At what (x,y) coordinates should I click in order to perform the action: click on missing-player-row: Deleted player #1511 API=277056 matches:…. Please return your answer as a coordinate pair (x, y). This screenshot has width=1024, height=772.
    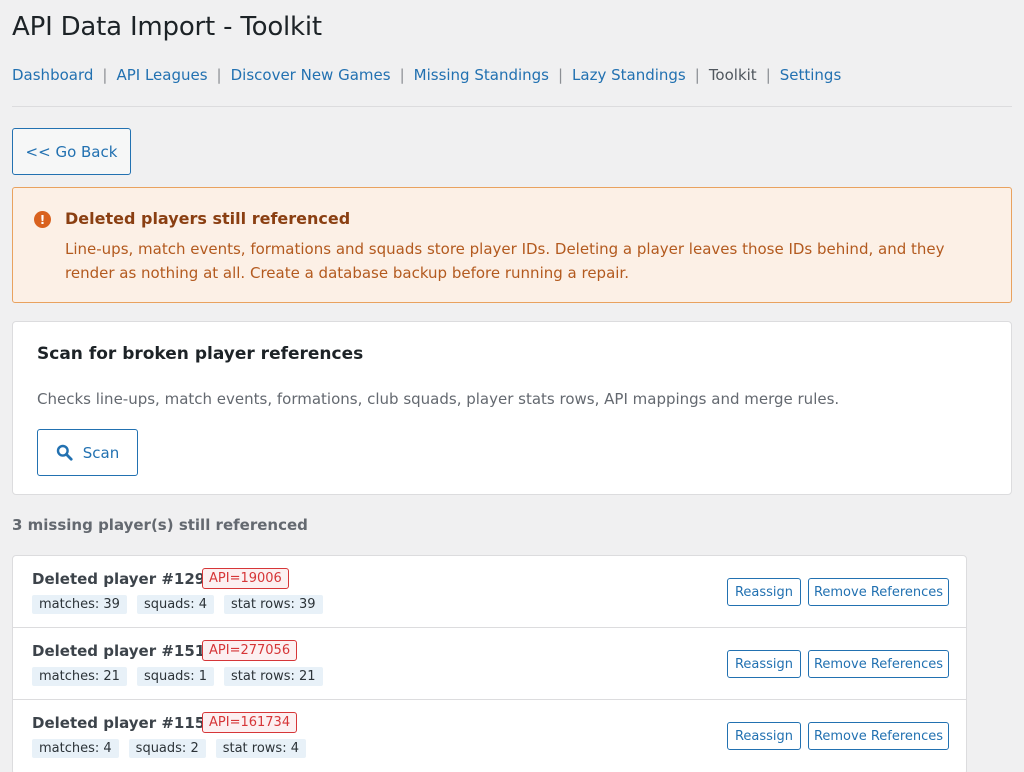
    Looking at the image, I should click on (489, 664).